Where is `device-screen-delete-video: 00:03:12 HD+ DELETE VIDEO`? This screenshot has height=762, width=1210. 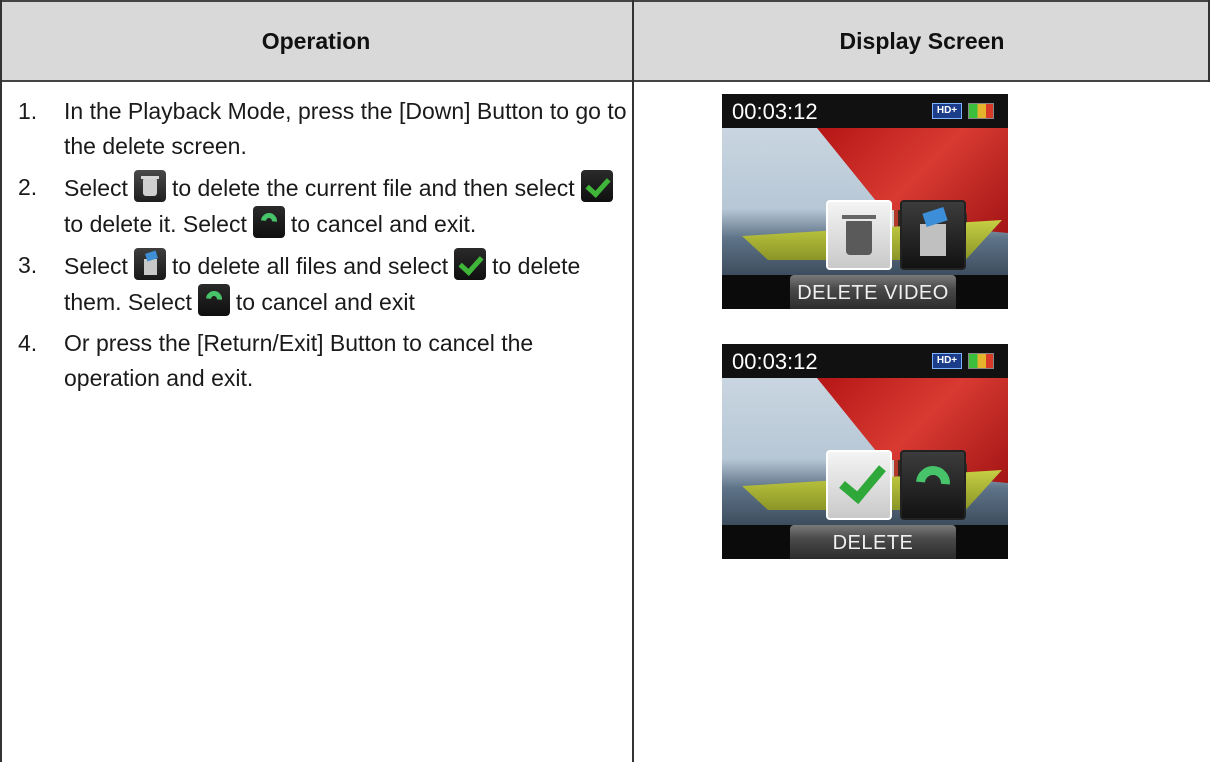 device-screen-delete-video: 00:03:12 HD+ DELETE VIDEO is located at coordinates (865, 201).